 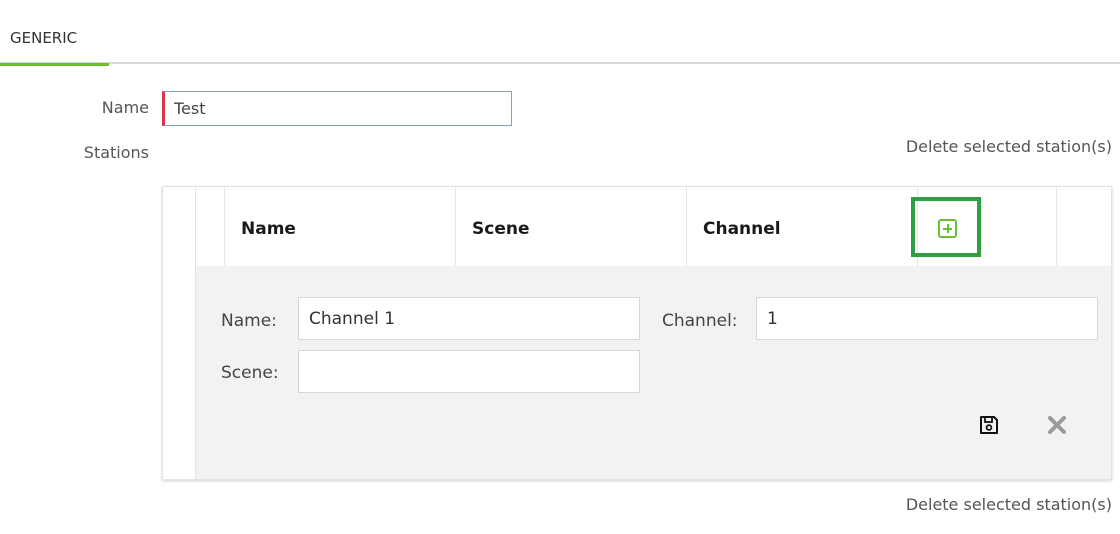 What do you see at coordinates (54, 64) in the screenshot?
I see `active-tab-indicator` at bounding box center [54, 64].